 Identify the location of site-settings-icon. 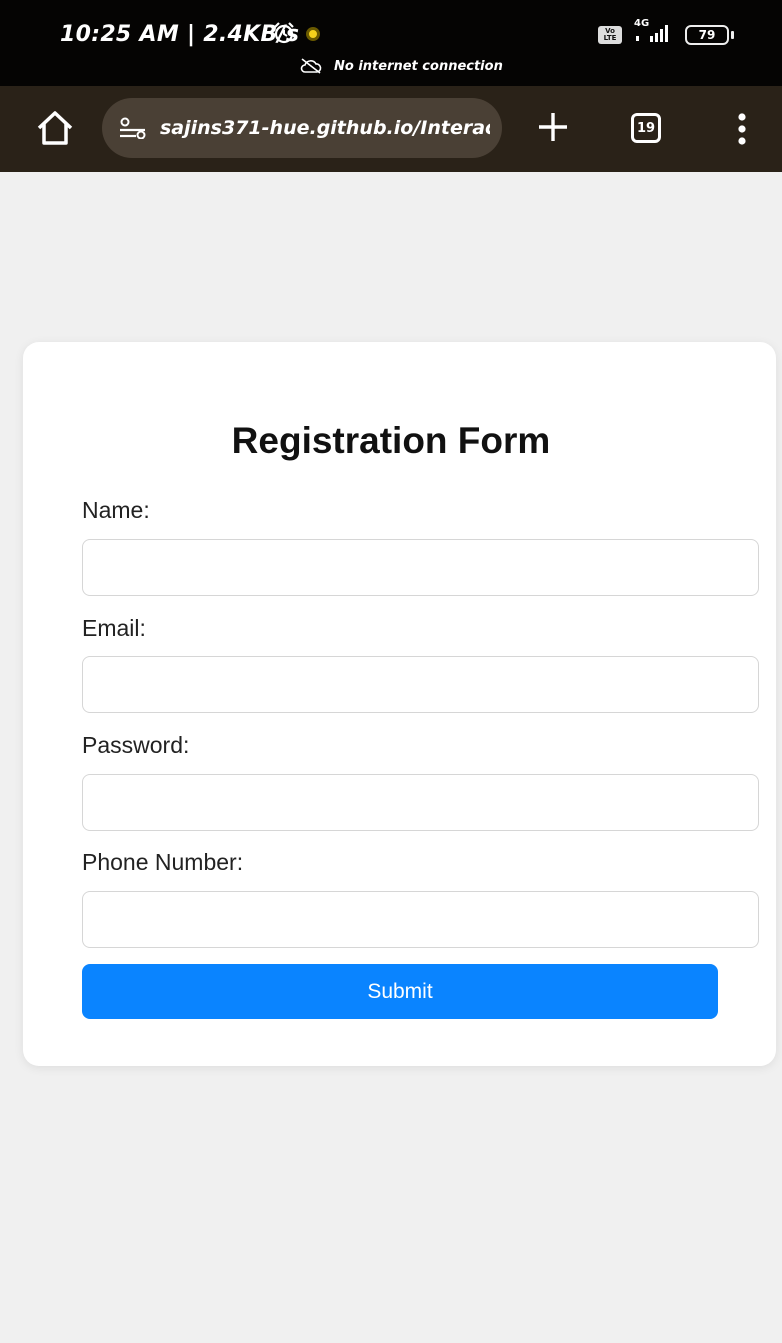
(133, 128).